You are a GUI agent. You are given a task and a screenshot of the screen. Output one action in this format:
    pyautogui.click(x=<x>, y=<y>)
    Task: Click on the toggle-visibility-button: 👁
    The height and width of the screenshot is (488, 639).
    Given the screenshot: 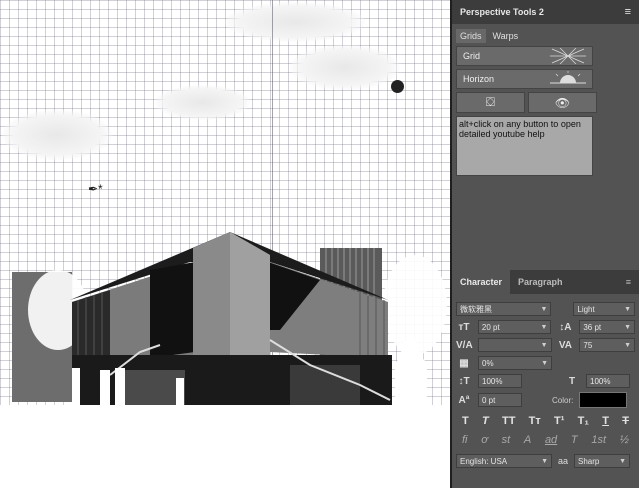 What is the action you would take?
    pyautogui.click(x=562, y=102)
    